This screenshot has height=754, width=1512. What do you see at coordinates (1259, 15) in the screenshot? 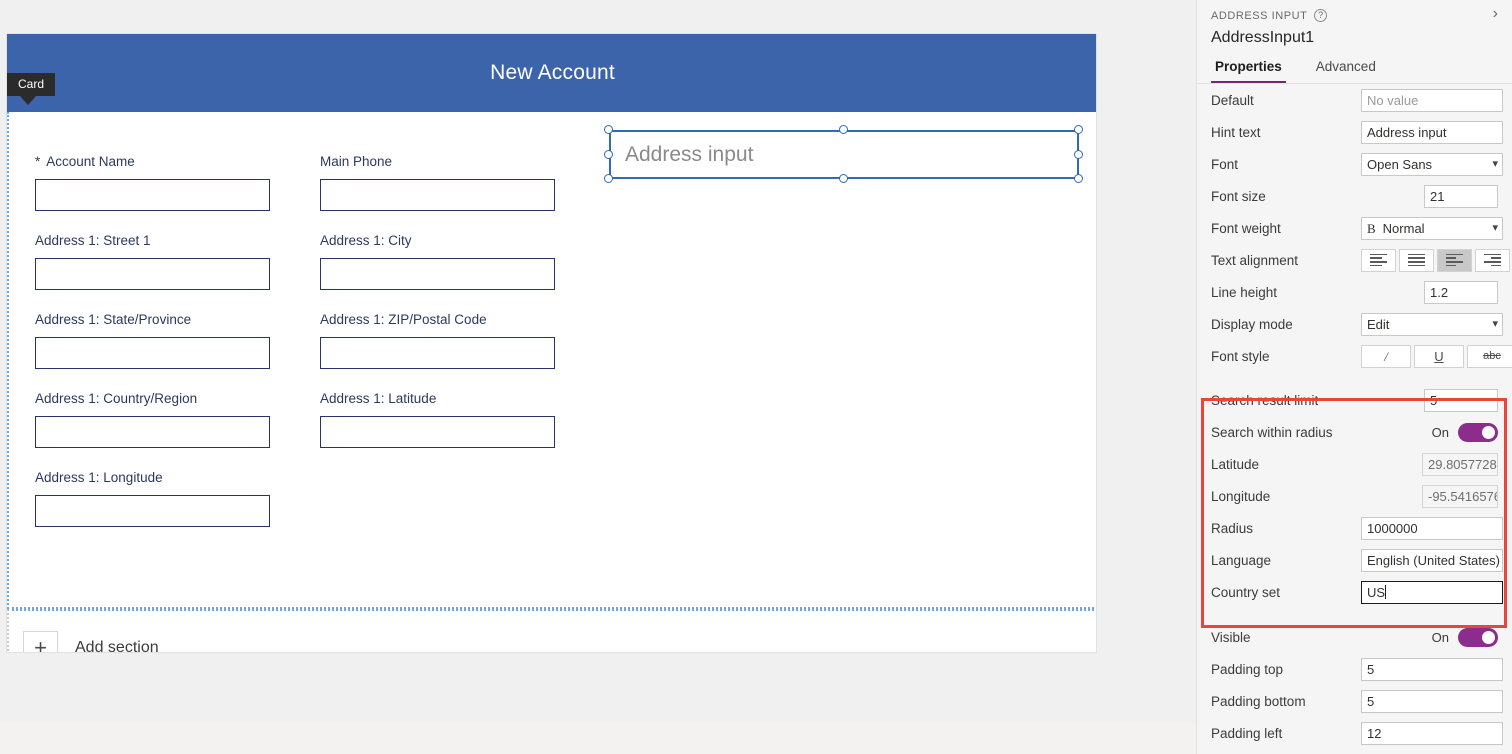
I see `control-type-text: ADDRESS INPUT` at bounding box center [1259, 15].